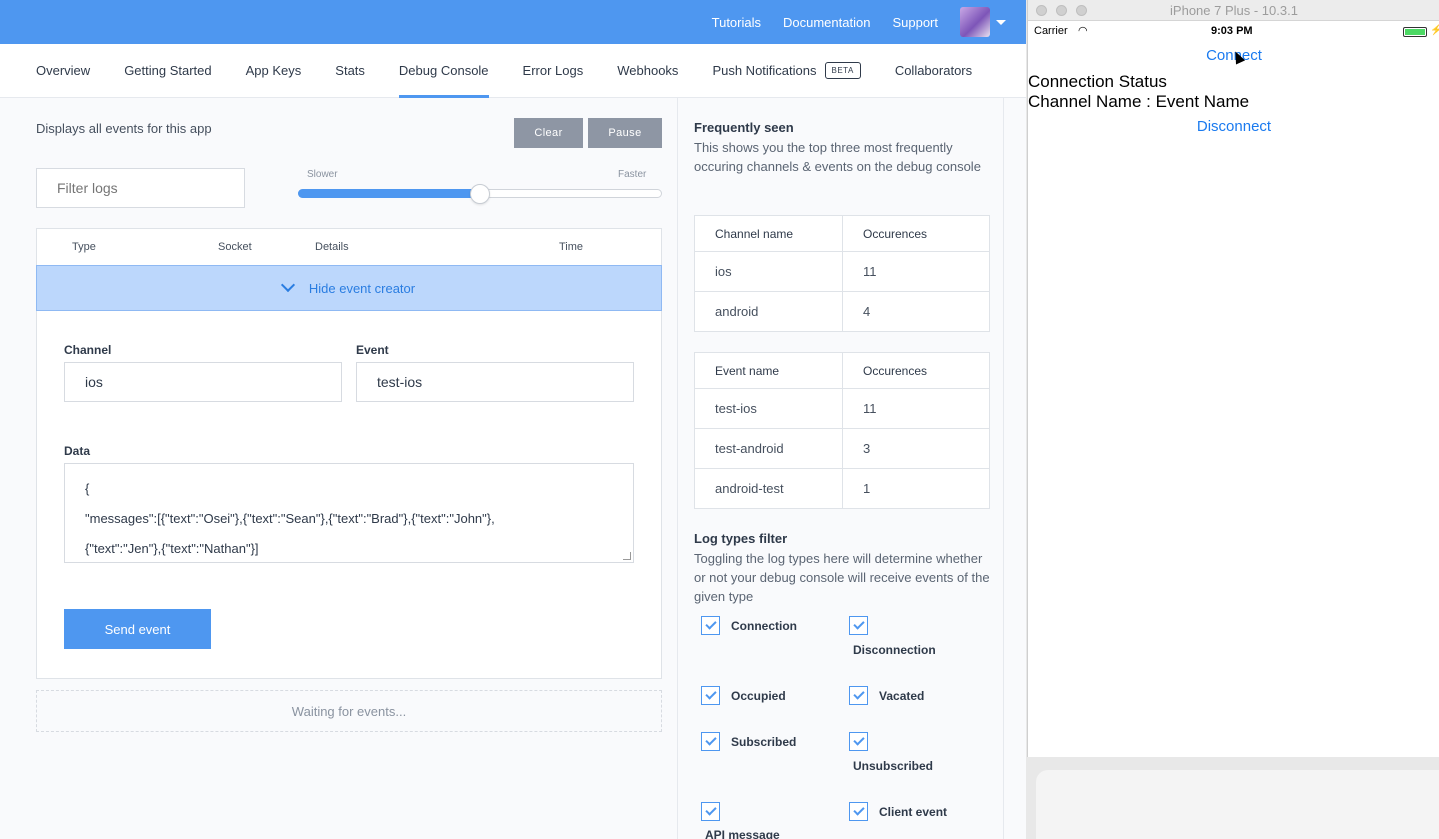  I want to click on tutorials-link: Tutorials, so click(736, 22).